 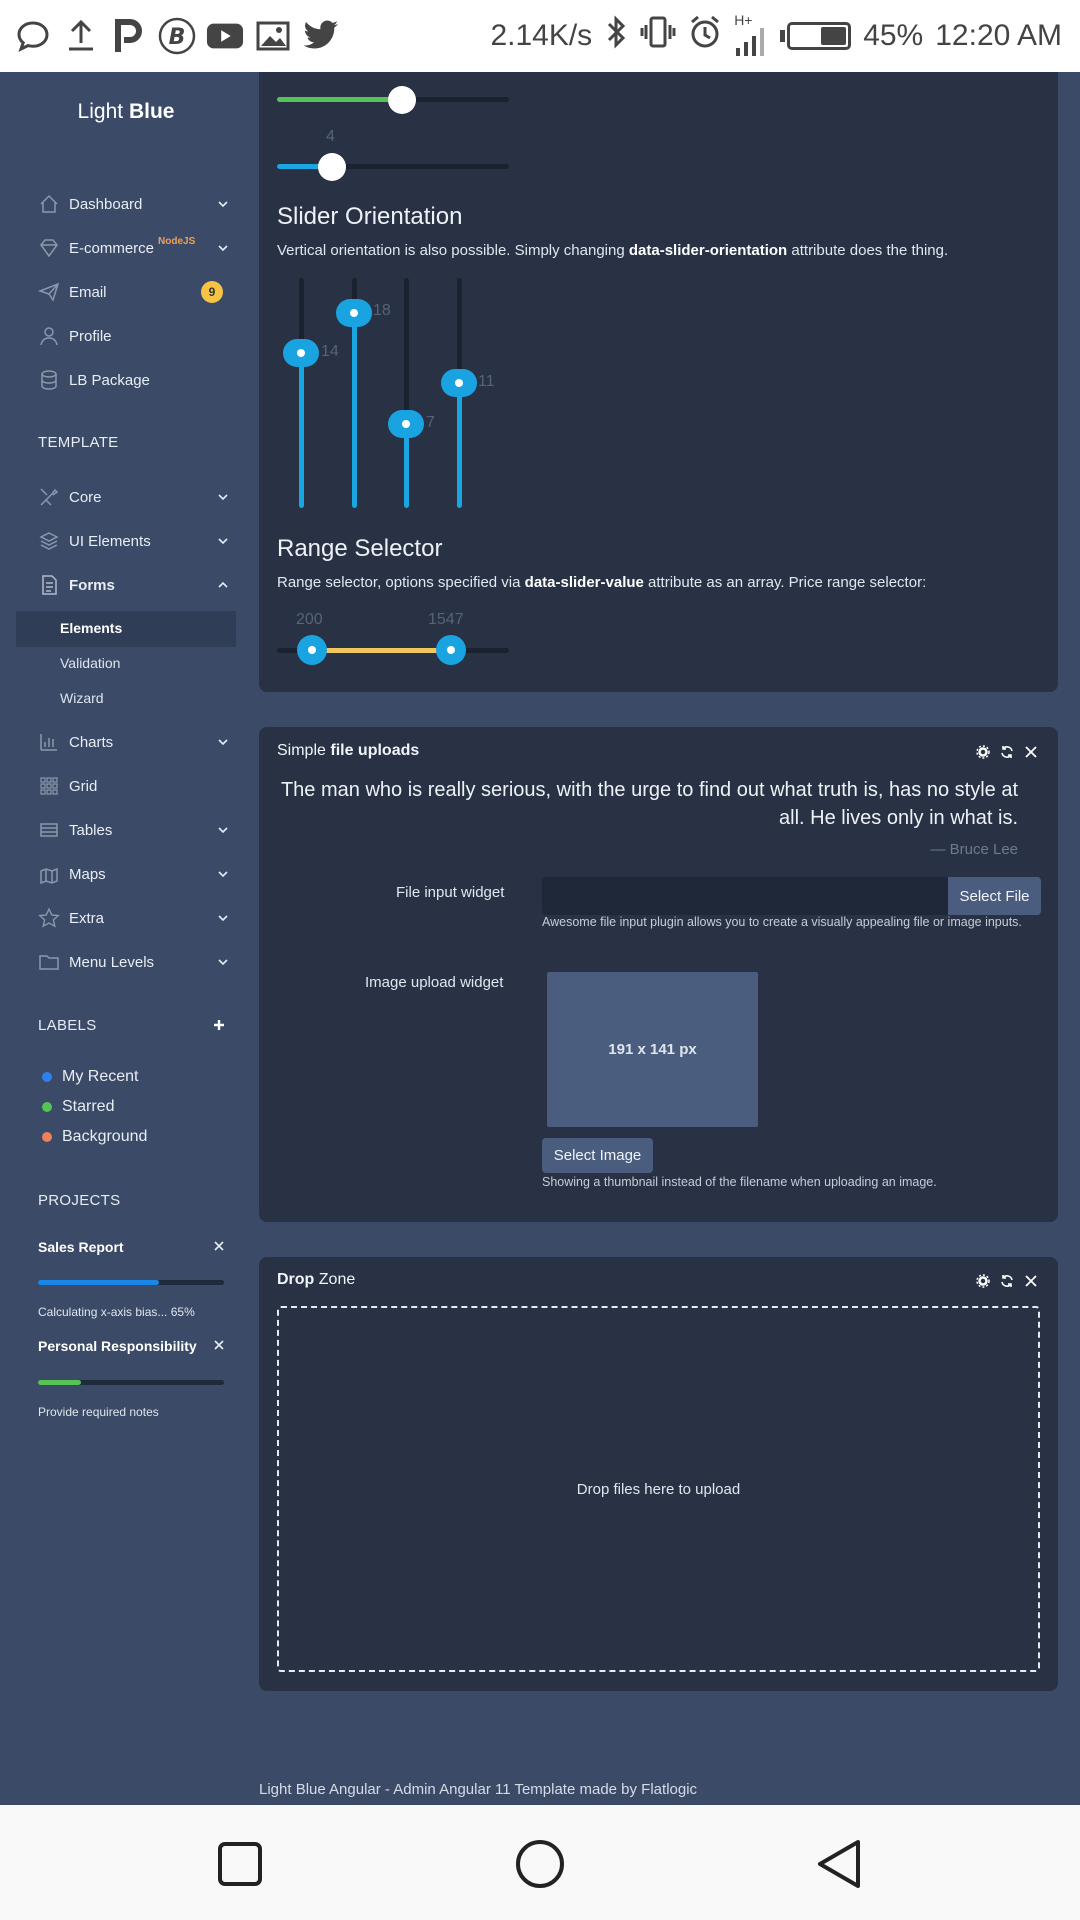 What do you see at coordinates (335, 1279) in the screenshot?
I see `panel-title-light: Zone` at bounding box center [335, 1279].